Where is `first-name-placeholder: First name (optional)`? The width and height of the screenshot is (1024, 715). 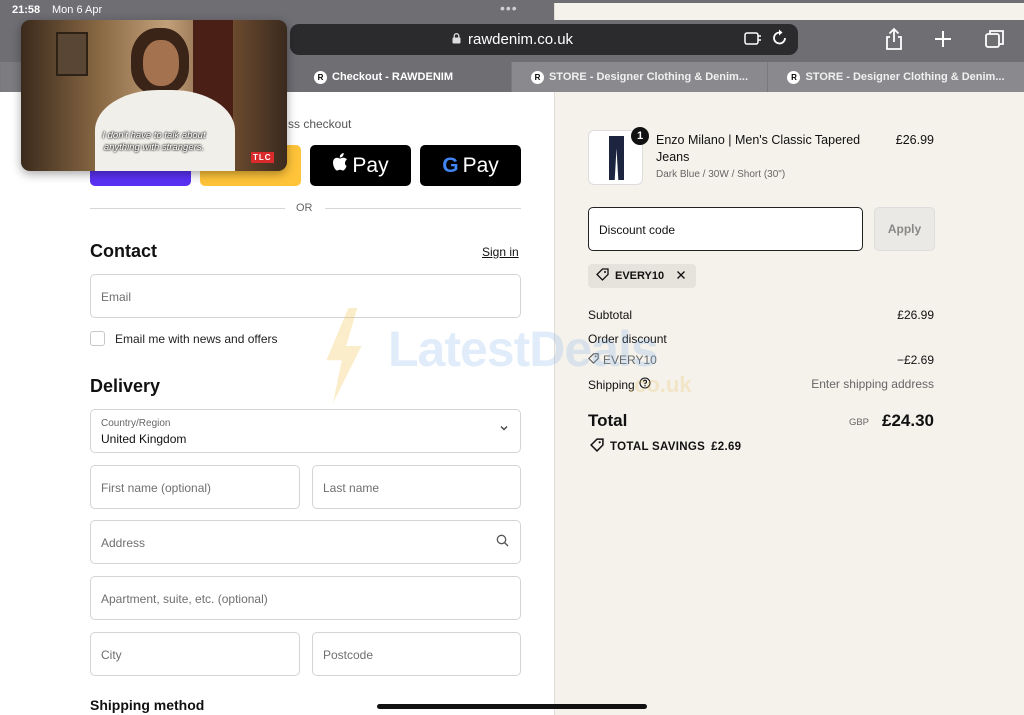
first-name-placeholder: First name (optional) is located at coordinates (156, 488).